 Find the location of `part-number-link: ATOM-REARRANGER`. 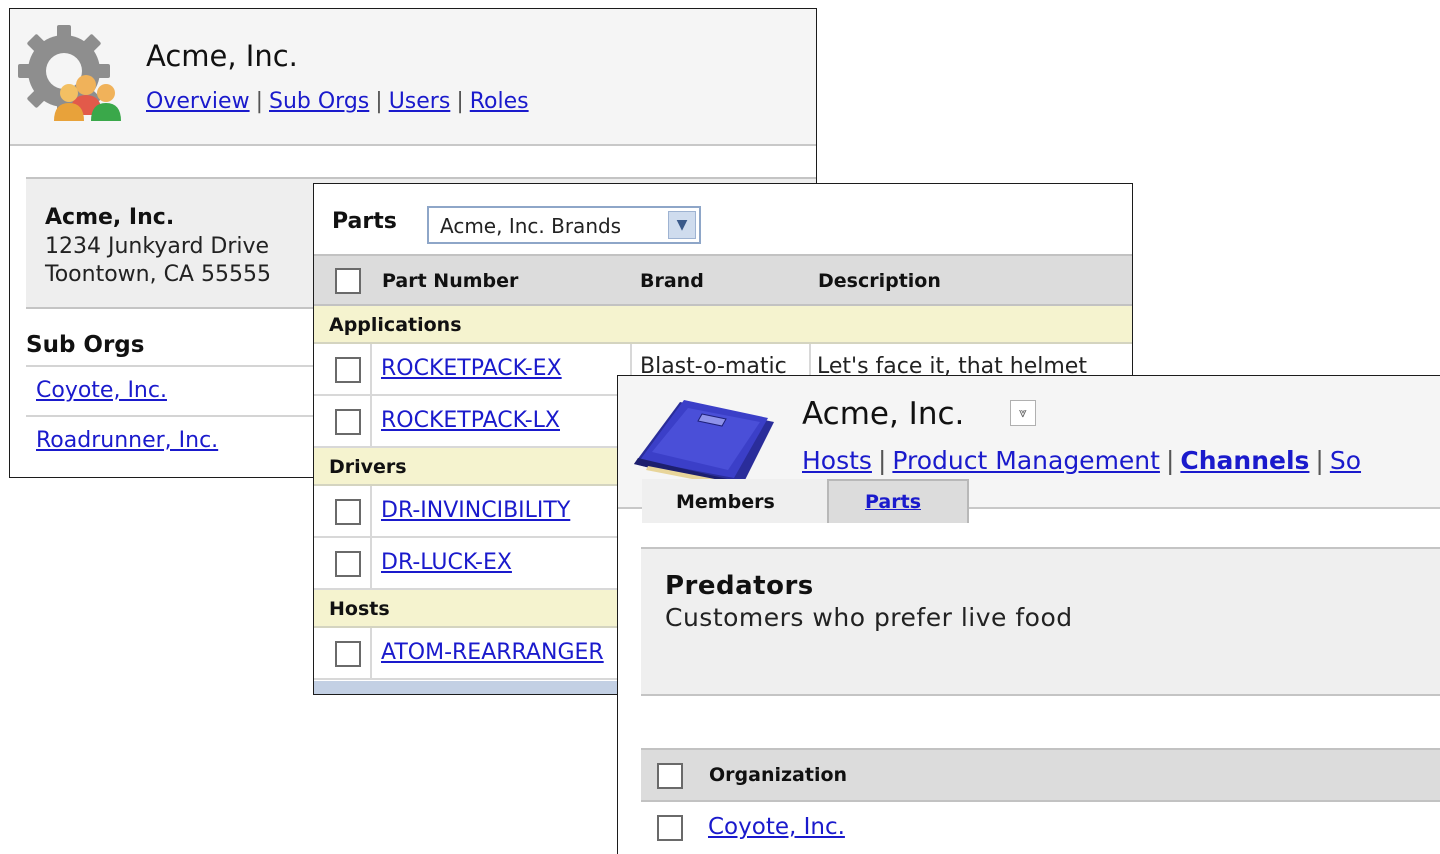

part-number-link: ATOM-REARRANGER is located at coordinates (492, 652).